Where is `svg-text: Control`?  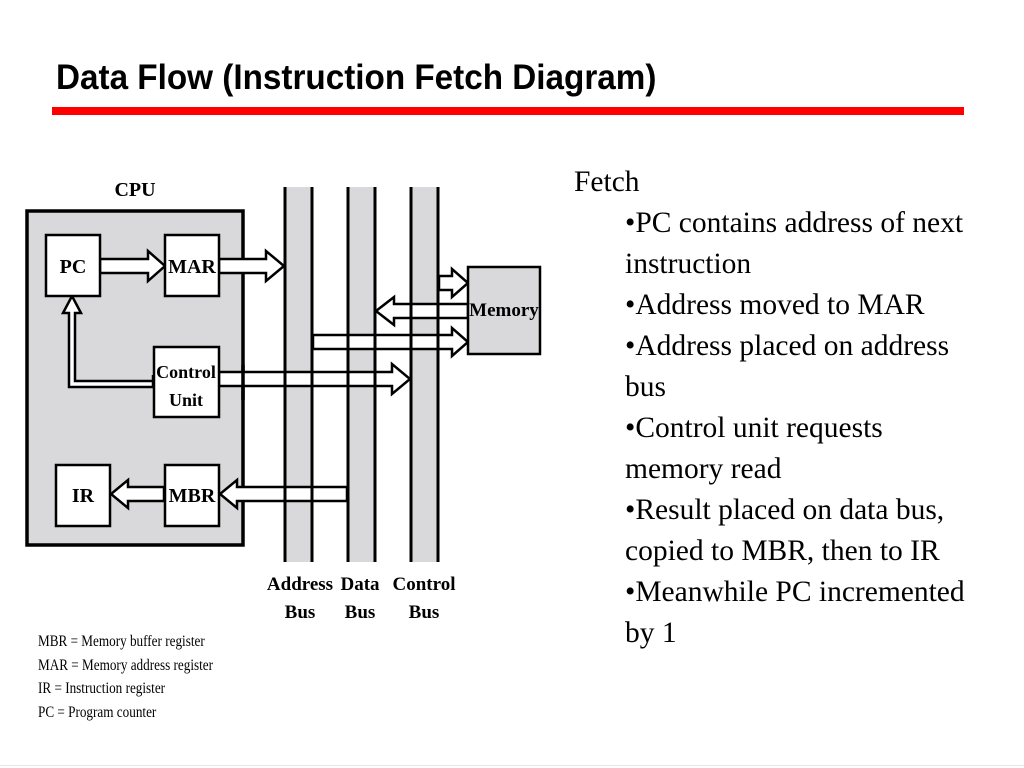
svg-text: Control is located at coordinates (186, 372).